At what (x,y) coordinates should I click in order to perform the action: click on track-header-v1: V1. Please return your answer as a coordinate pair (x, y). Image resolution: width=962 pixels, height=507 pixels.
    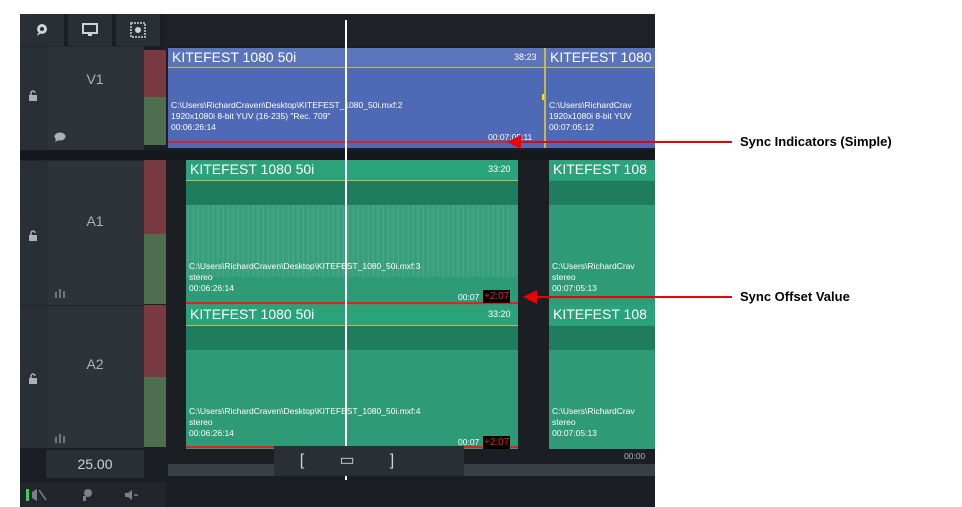
    Looking at the image, I should click on (82, 98).